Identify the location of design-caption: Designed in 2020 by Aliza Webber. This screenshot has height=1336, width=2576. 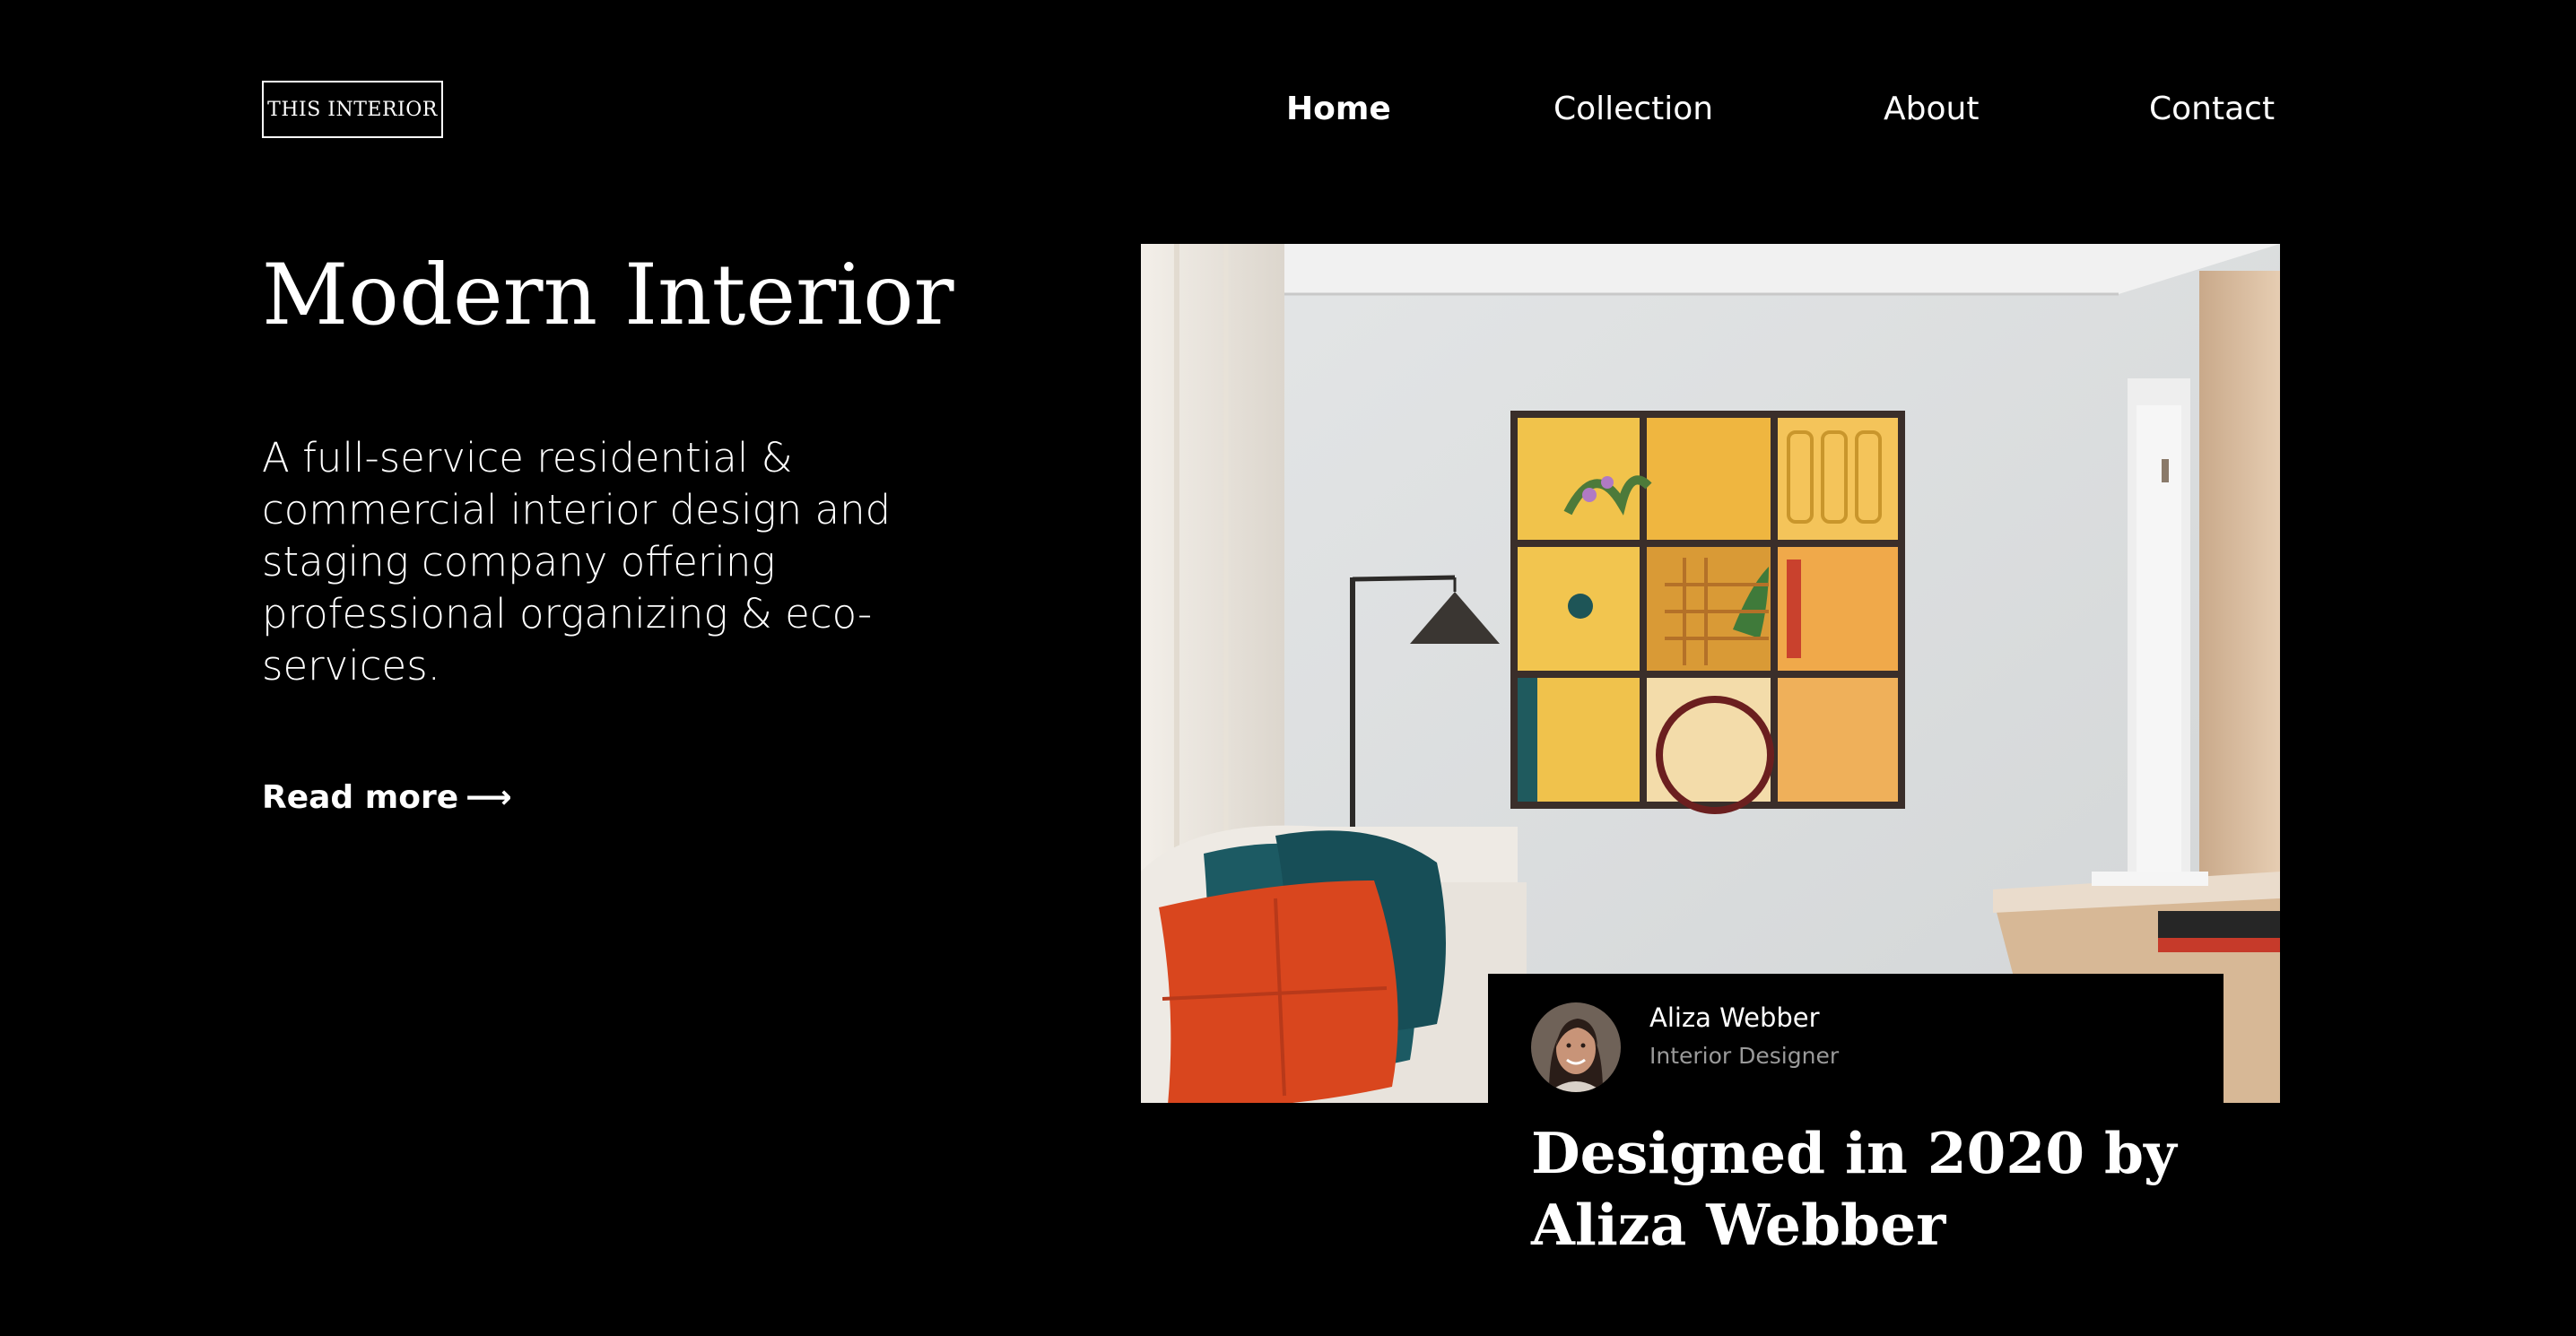
(1854, 1189).